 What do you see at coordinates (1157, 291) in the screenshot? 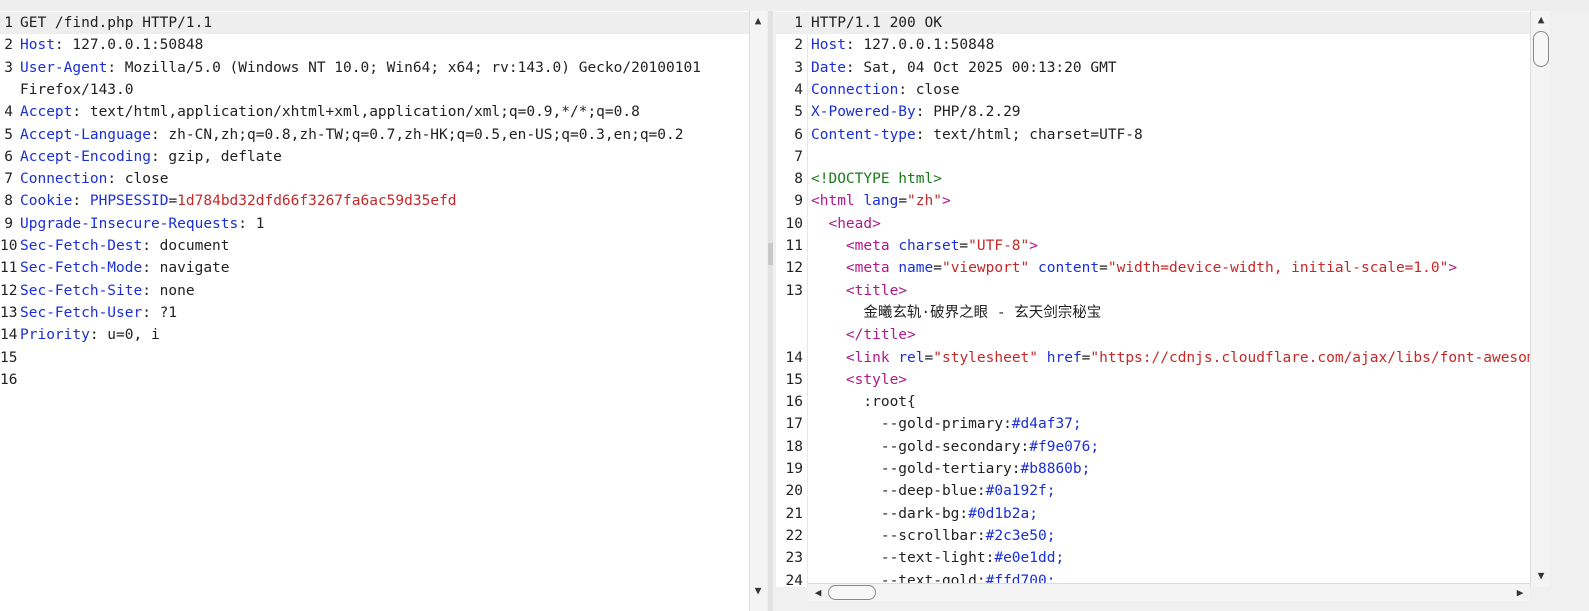
I see `response-line: 13 <title>` at bounding box center [1157, 291].